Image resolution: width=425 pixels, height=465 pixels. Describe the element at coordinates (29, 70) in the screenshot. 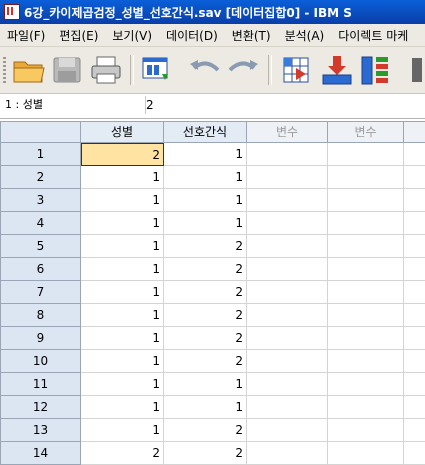

I see `open-folder-icon` at that location.